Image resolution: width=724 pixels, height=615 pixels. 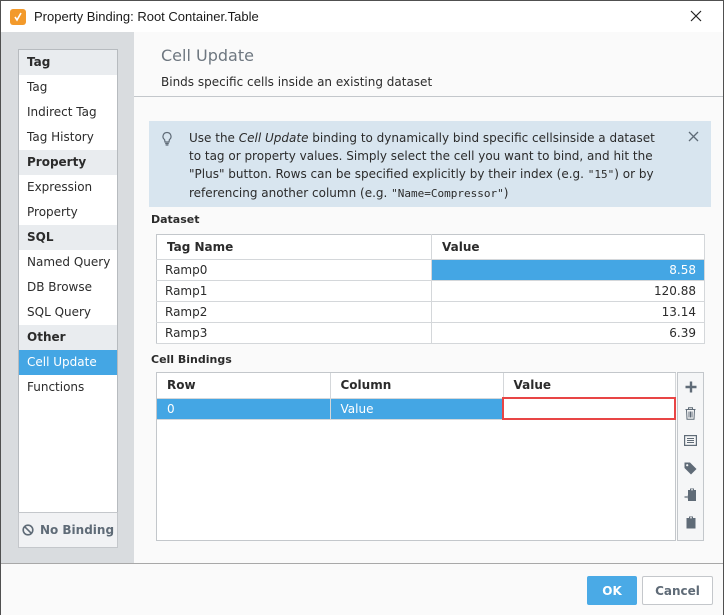 What do you see at coordinates (691, 468) in the screenshot?
I see `tag-icon` at bounding box center [691, 468].